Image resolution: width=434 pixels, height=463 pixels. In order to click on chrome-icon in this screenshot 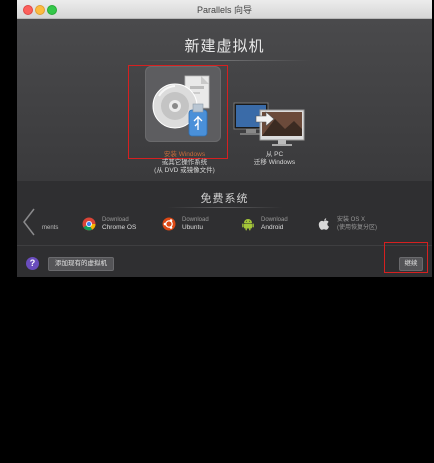, I will do `click(89, 224)`.